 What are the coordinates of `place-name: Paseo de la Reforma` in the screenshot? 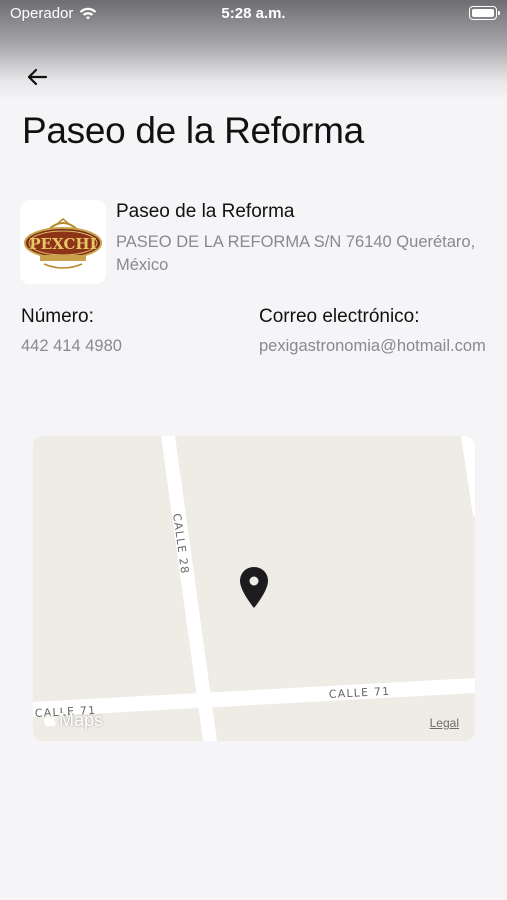 It's located at (205, 211).